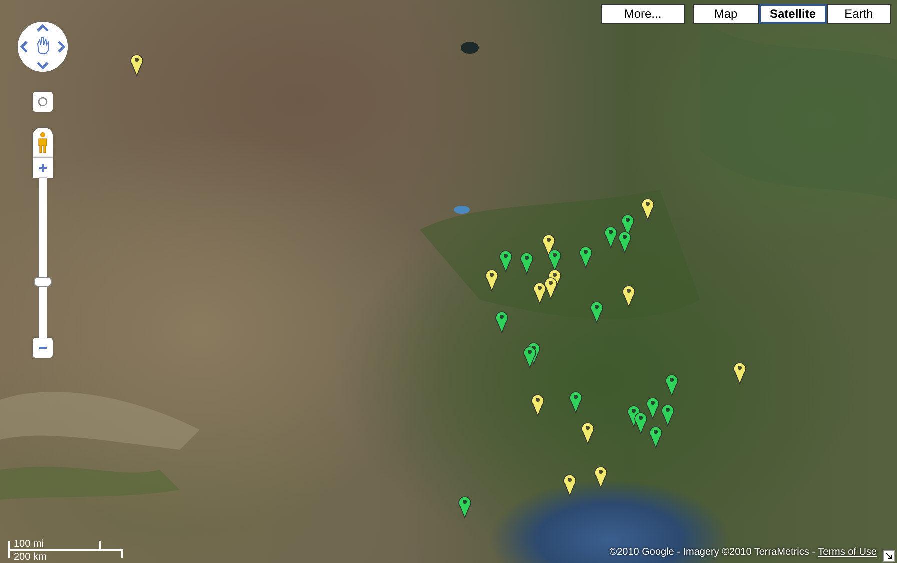  What do you see at coordinates (726, 14) in the screenshot?
I see `map-type-button: Map` at bounding box center [726, 14].